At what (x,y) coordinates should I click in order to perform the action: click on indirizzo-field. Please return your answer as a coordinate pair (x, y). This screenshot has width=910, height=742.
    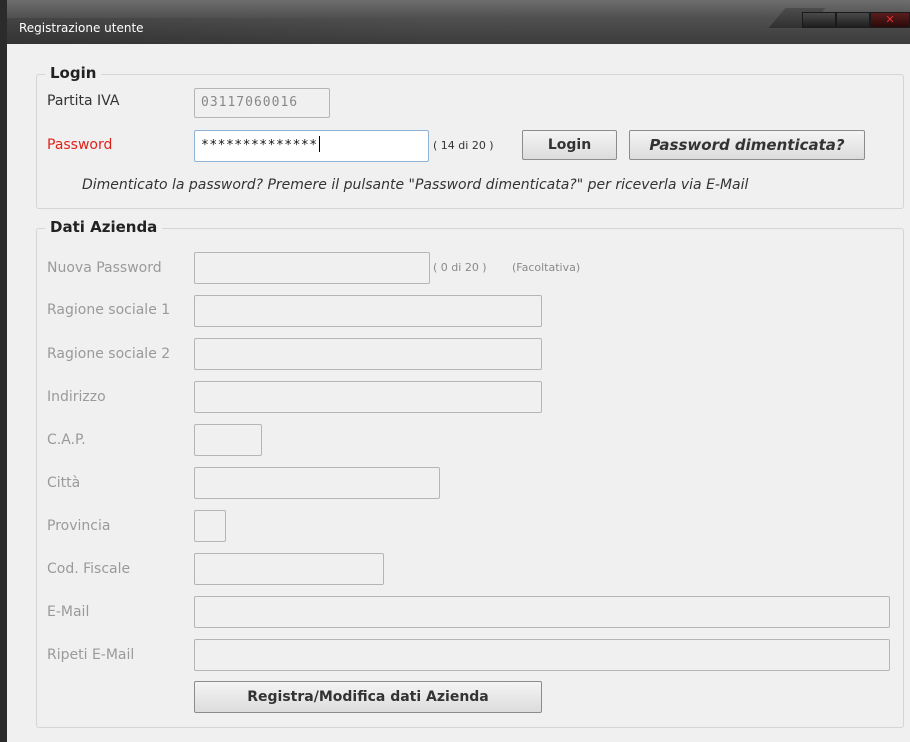
    Looking at the image, I should click on (368, 397).